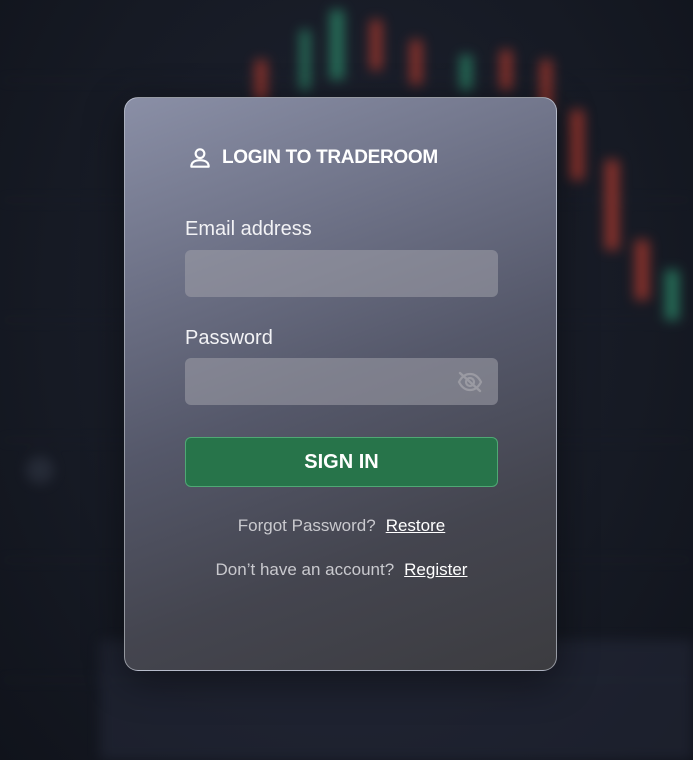 The width and height of the screenshot is (693, 760). I want to click on register-link: Register, so click(435, 569).